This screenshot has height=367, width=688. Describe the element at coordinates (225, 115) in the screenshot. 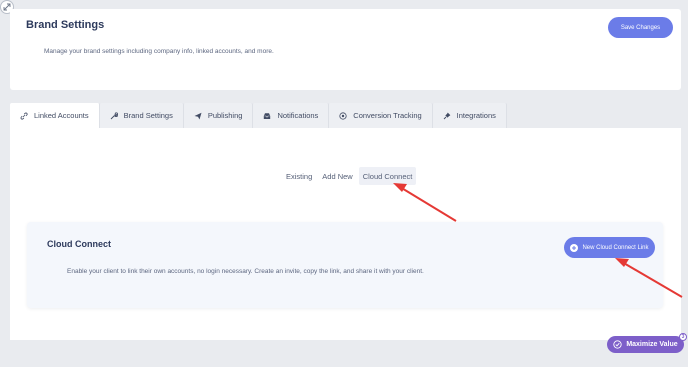

I see `tab-label: Publishing` at that location.